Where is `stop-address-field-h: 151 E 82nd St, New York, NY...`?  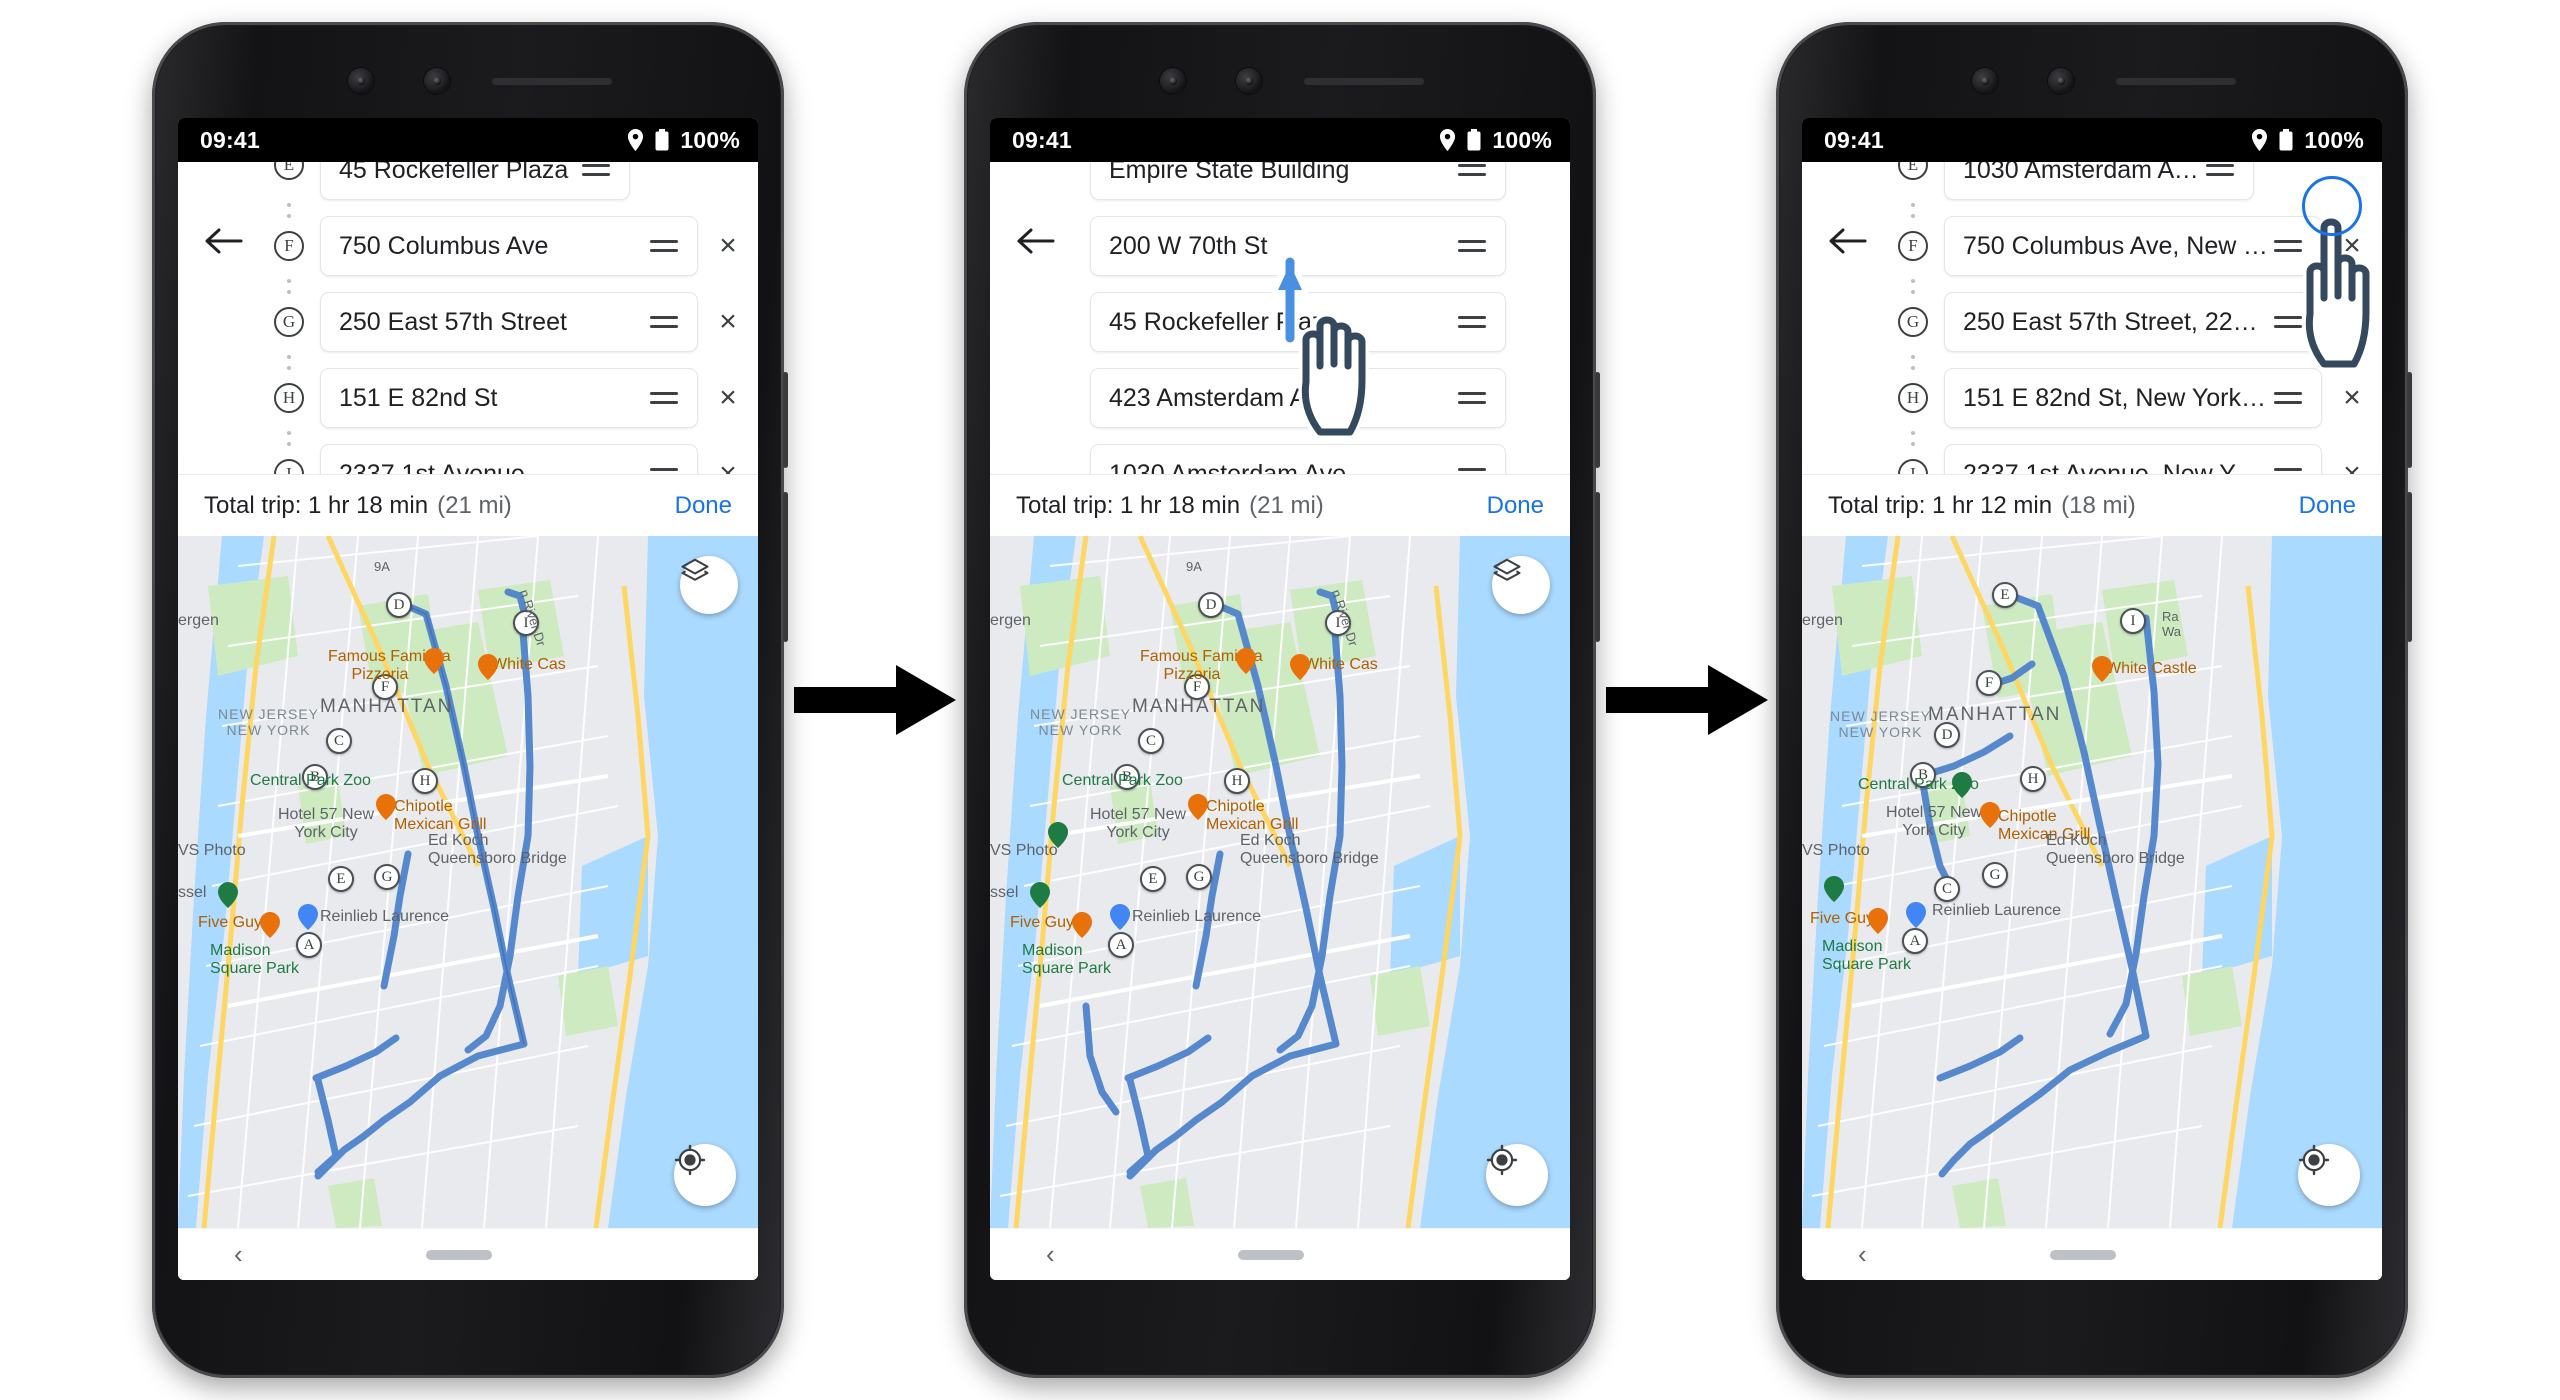
stop-address-field-h: 151 E 82nd St, New York, NY... is located at coordinates (2133, 398).